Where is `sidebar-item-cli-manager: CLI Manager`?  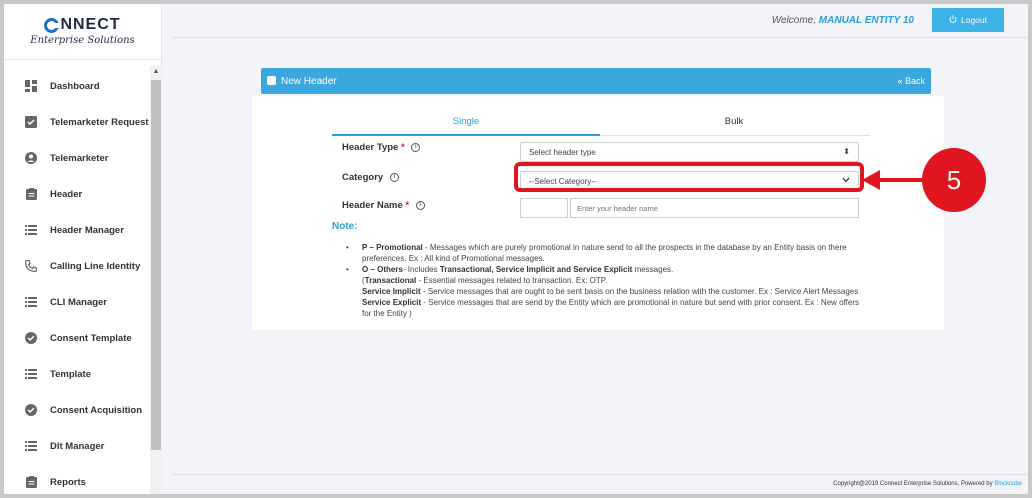 sidebar-item-cli-manager: CLI Manager is located at coordinates (77, 302).